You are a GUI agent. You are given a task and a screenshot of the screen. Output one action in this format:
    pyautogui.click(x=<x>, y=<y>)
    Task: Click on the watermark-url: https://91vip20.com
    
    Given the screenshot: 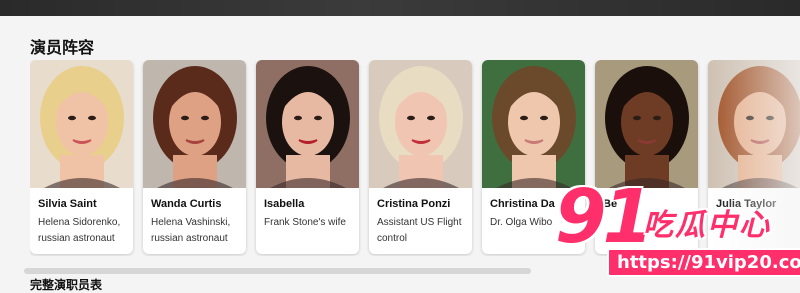 What is the action you would take?
    pyautogui.click(x=703, y=262)
    